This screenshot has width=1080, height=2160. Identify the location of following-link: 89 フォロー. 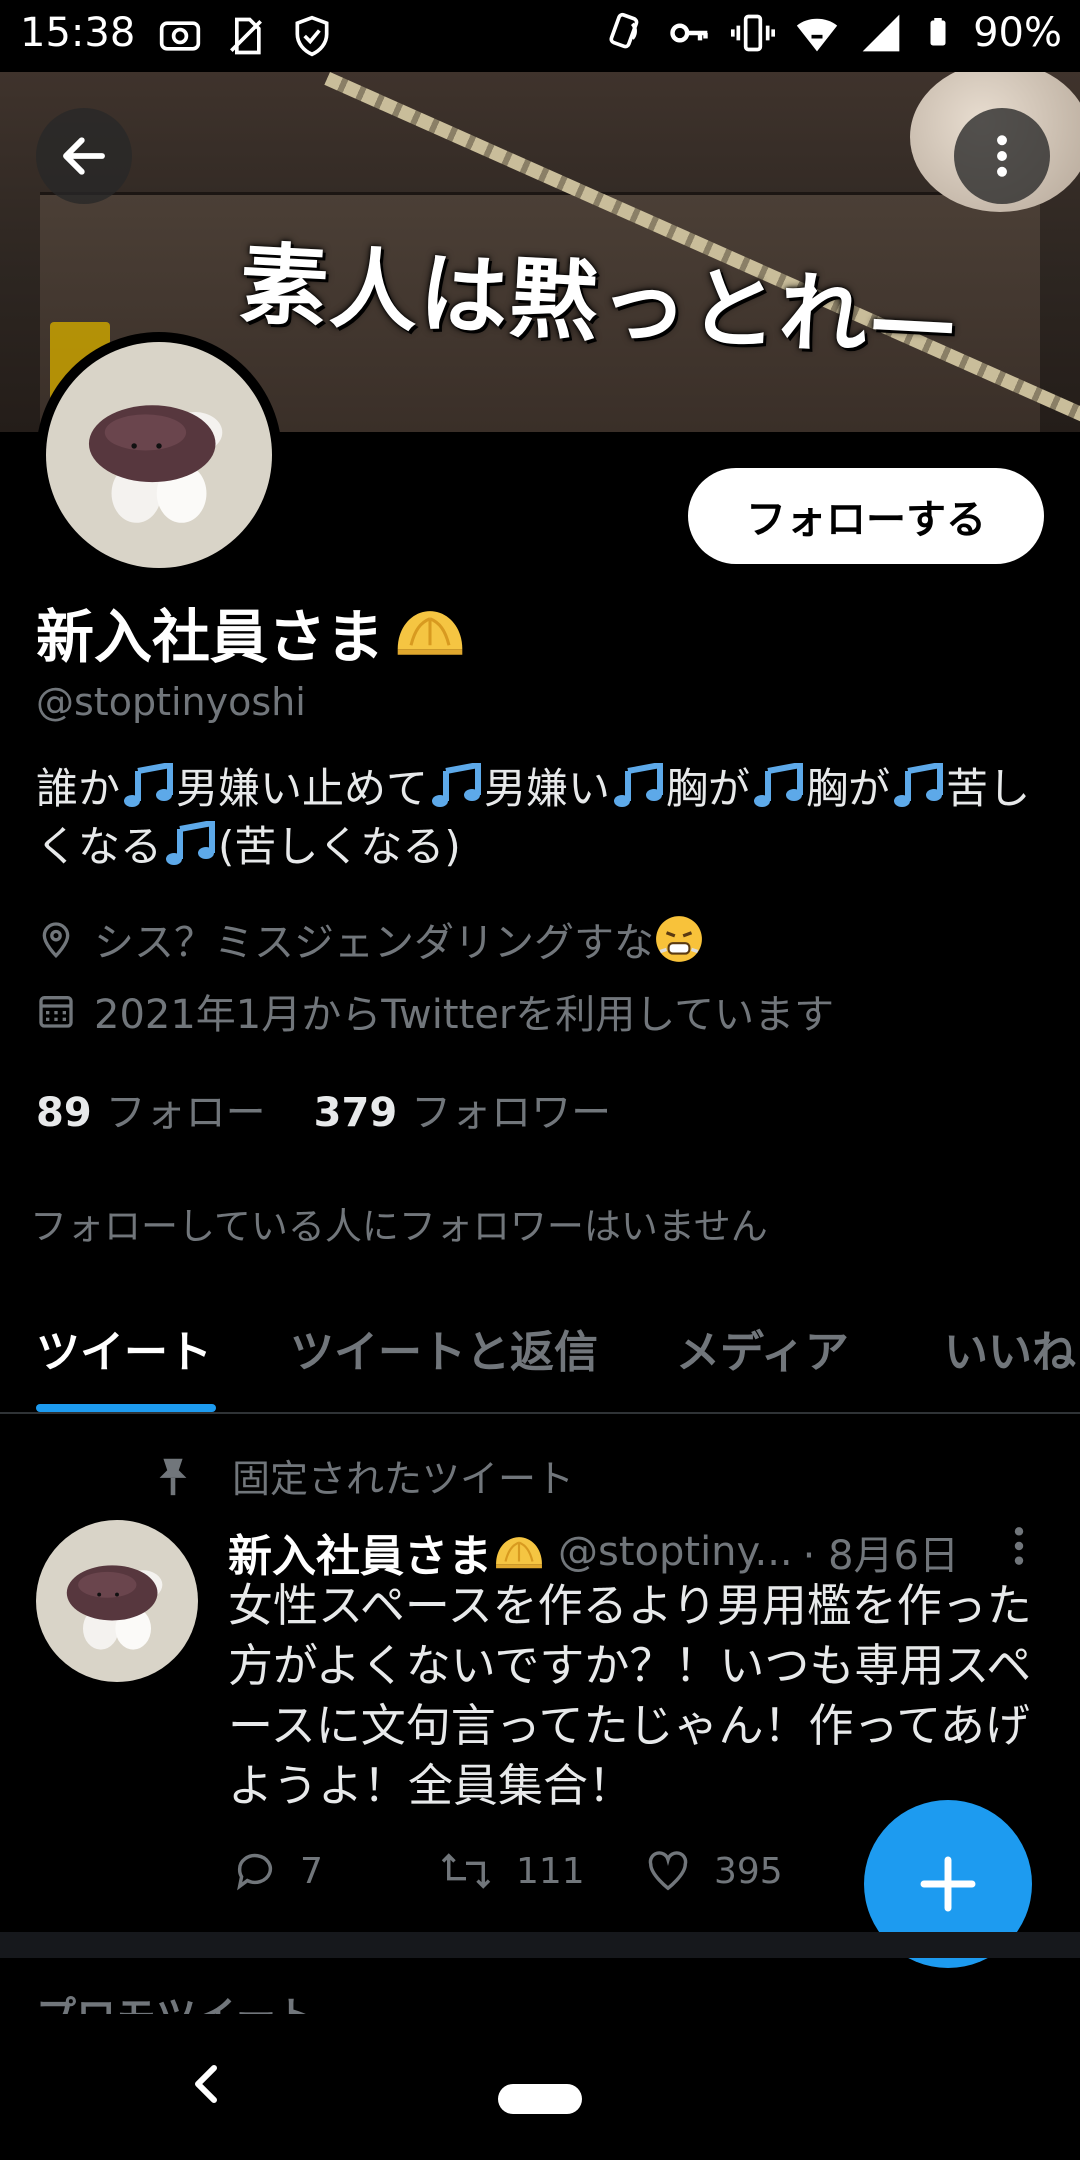
(151, 1109).